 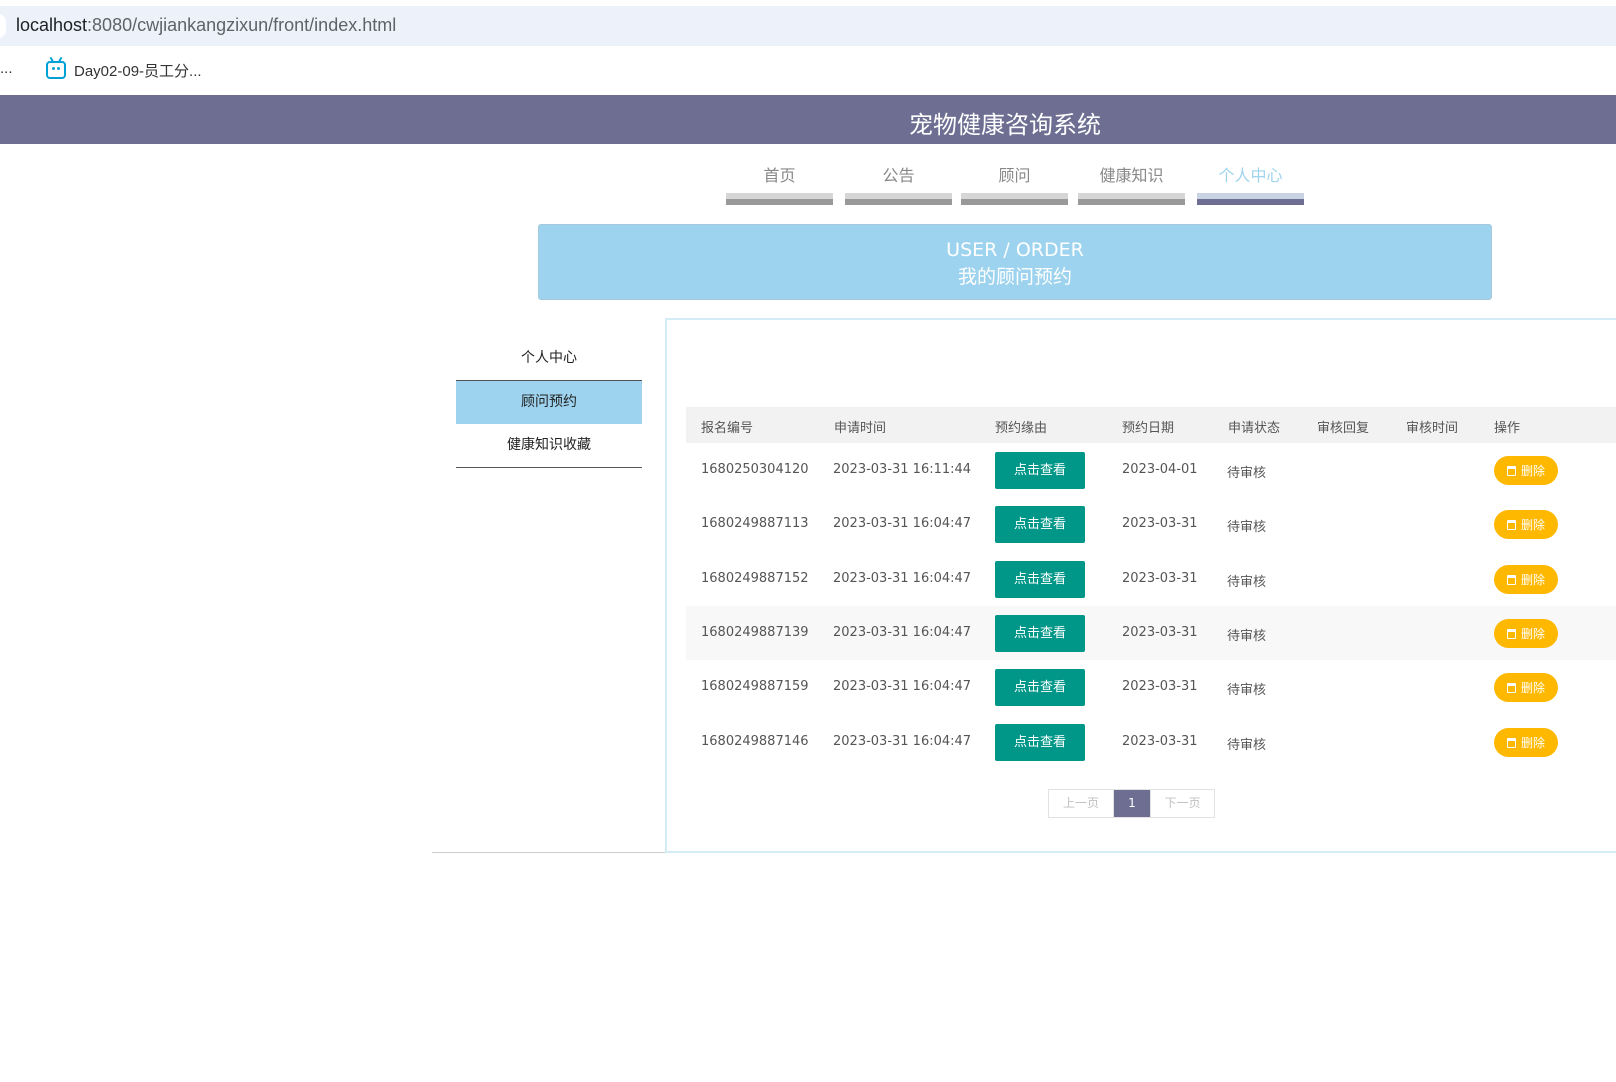 What do you see at coordinates (1507, 428) in the screenshot?
I see `th-actions: 操作` at bounding box center [1507, 428].